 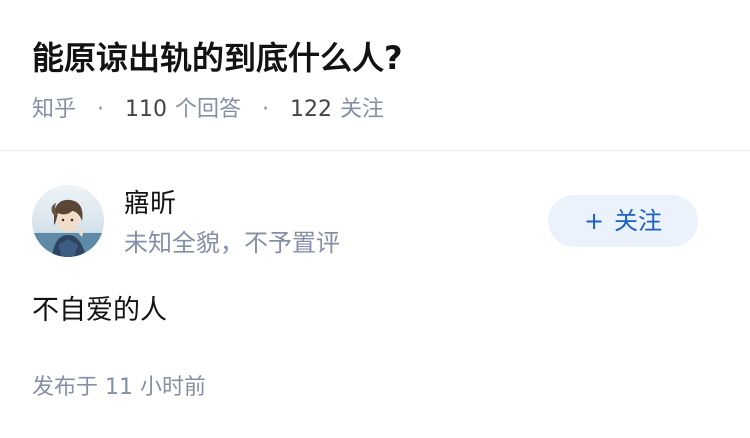 I want to click on answer-count: 110, so click(x=146, y=109).